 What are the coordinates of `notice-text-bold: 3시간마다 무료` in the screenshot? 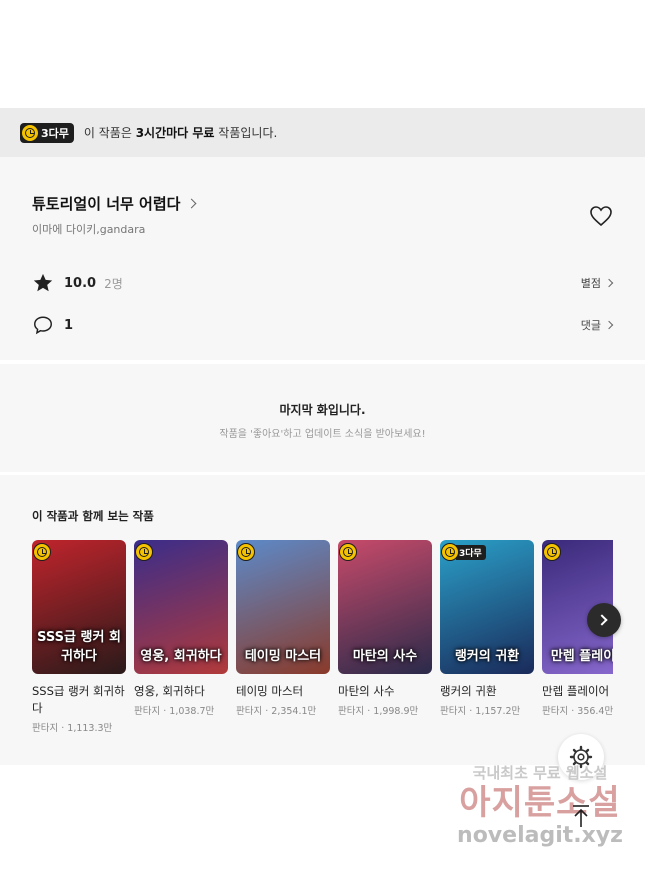 It's located at (175, 133).